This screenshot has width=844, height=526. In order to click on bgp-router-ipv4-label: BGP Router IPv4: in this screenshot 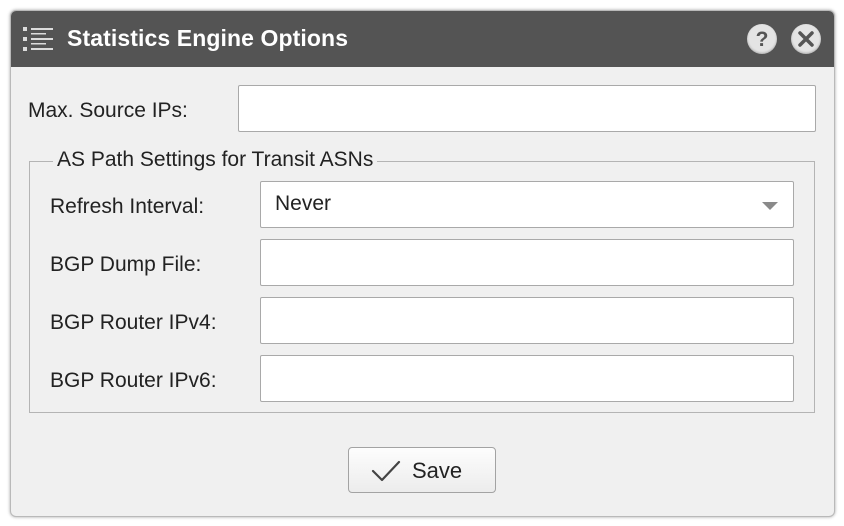, I will do `click(133, 322)`.